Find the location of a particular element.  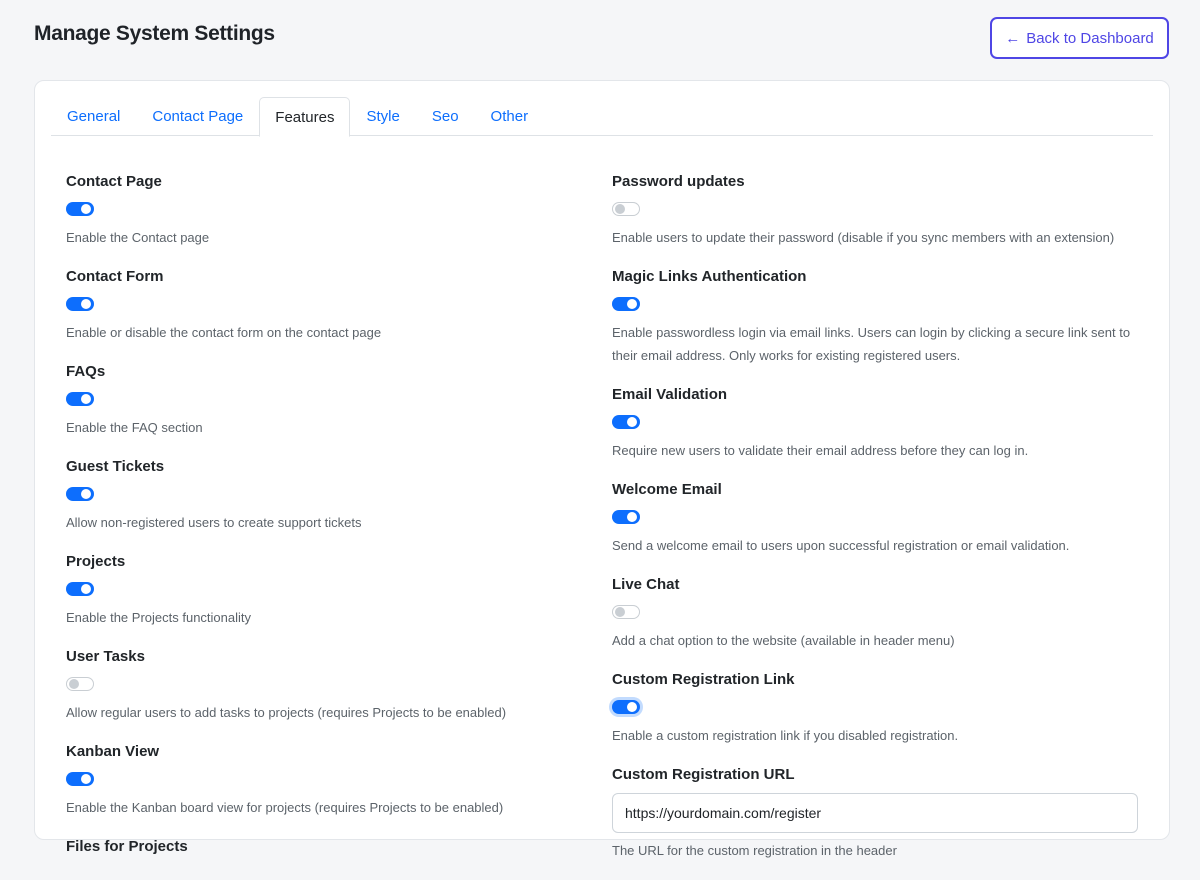

email-validation-toggle is located at coordinates (626, 422).